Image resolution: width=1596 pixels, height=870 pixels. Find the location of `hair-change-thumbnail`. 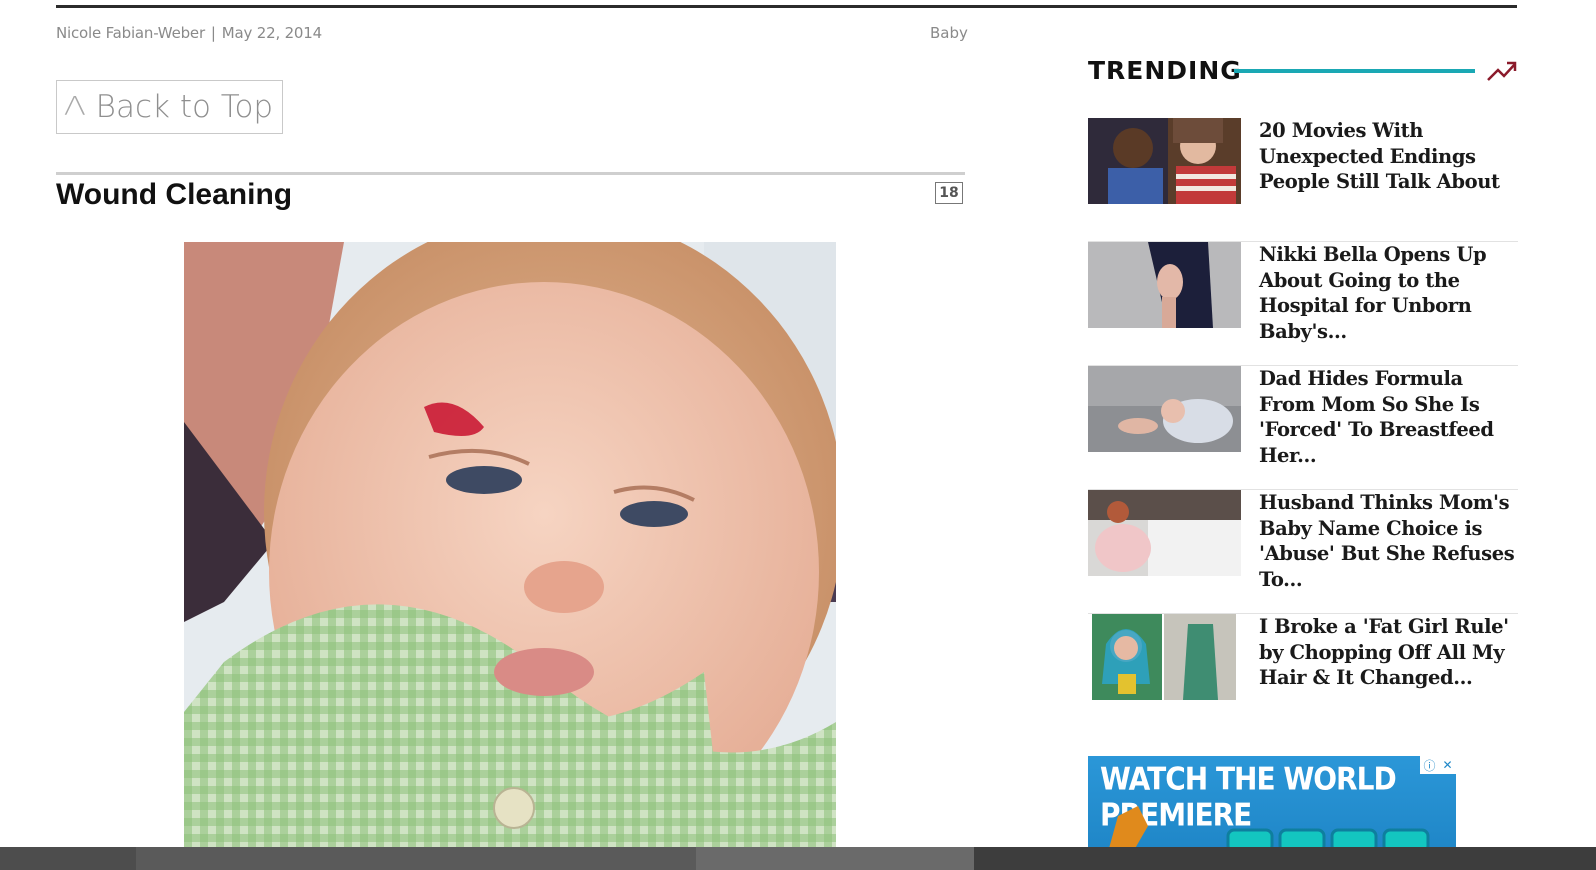

hair-change-thumbnail is located at coordinates (1164, 657).